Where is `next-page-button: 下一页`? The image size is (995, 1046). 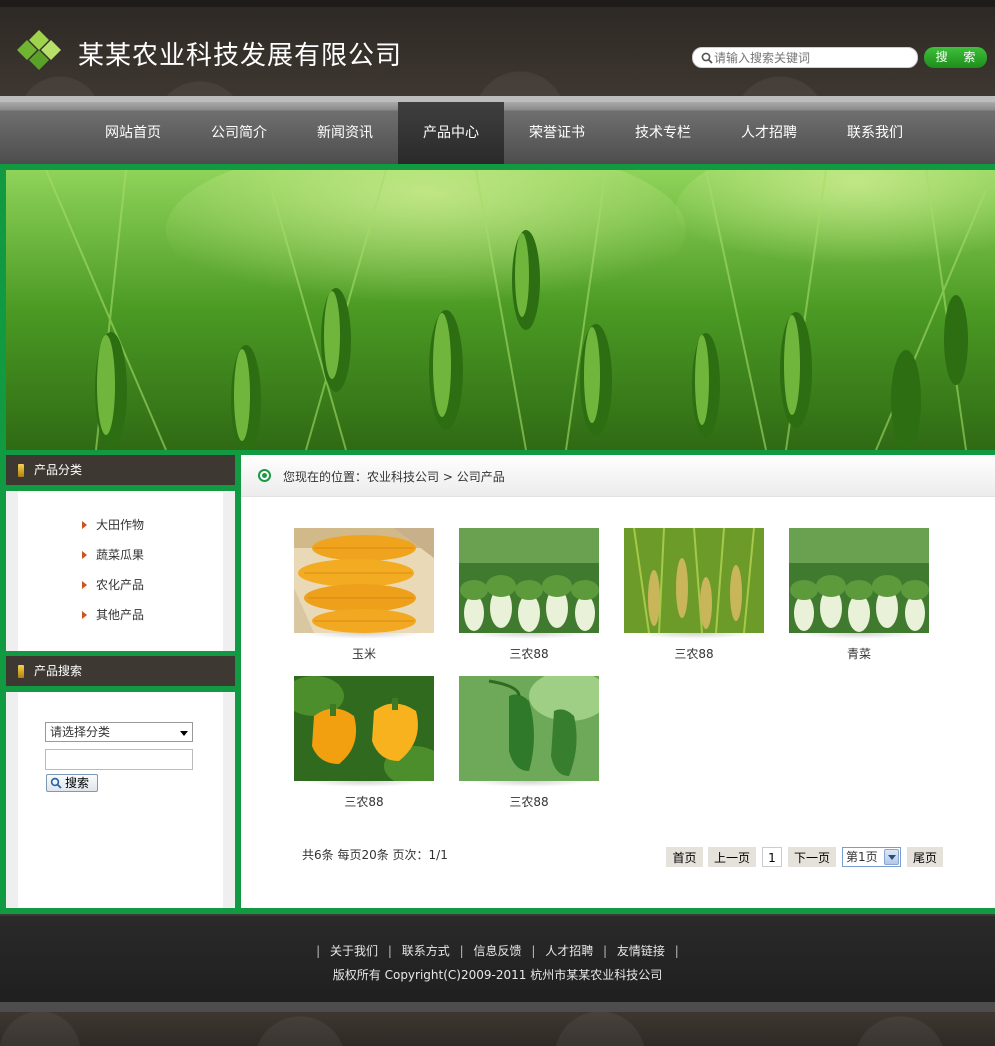
next-page-button: 下一页 is located at coordinates (812, 857).